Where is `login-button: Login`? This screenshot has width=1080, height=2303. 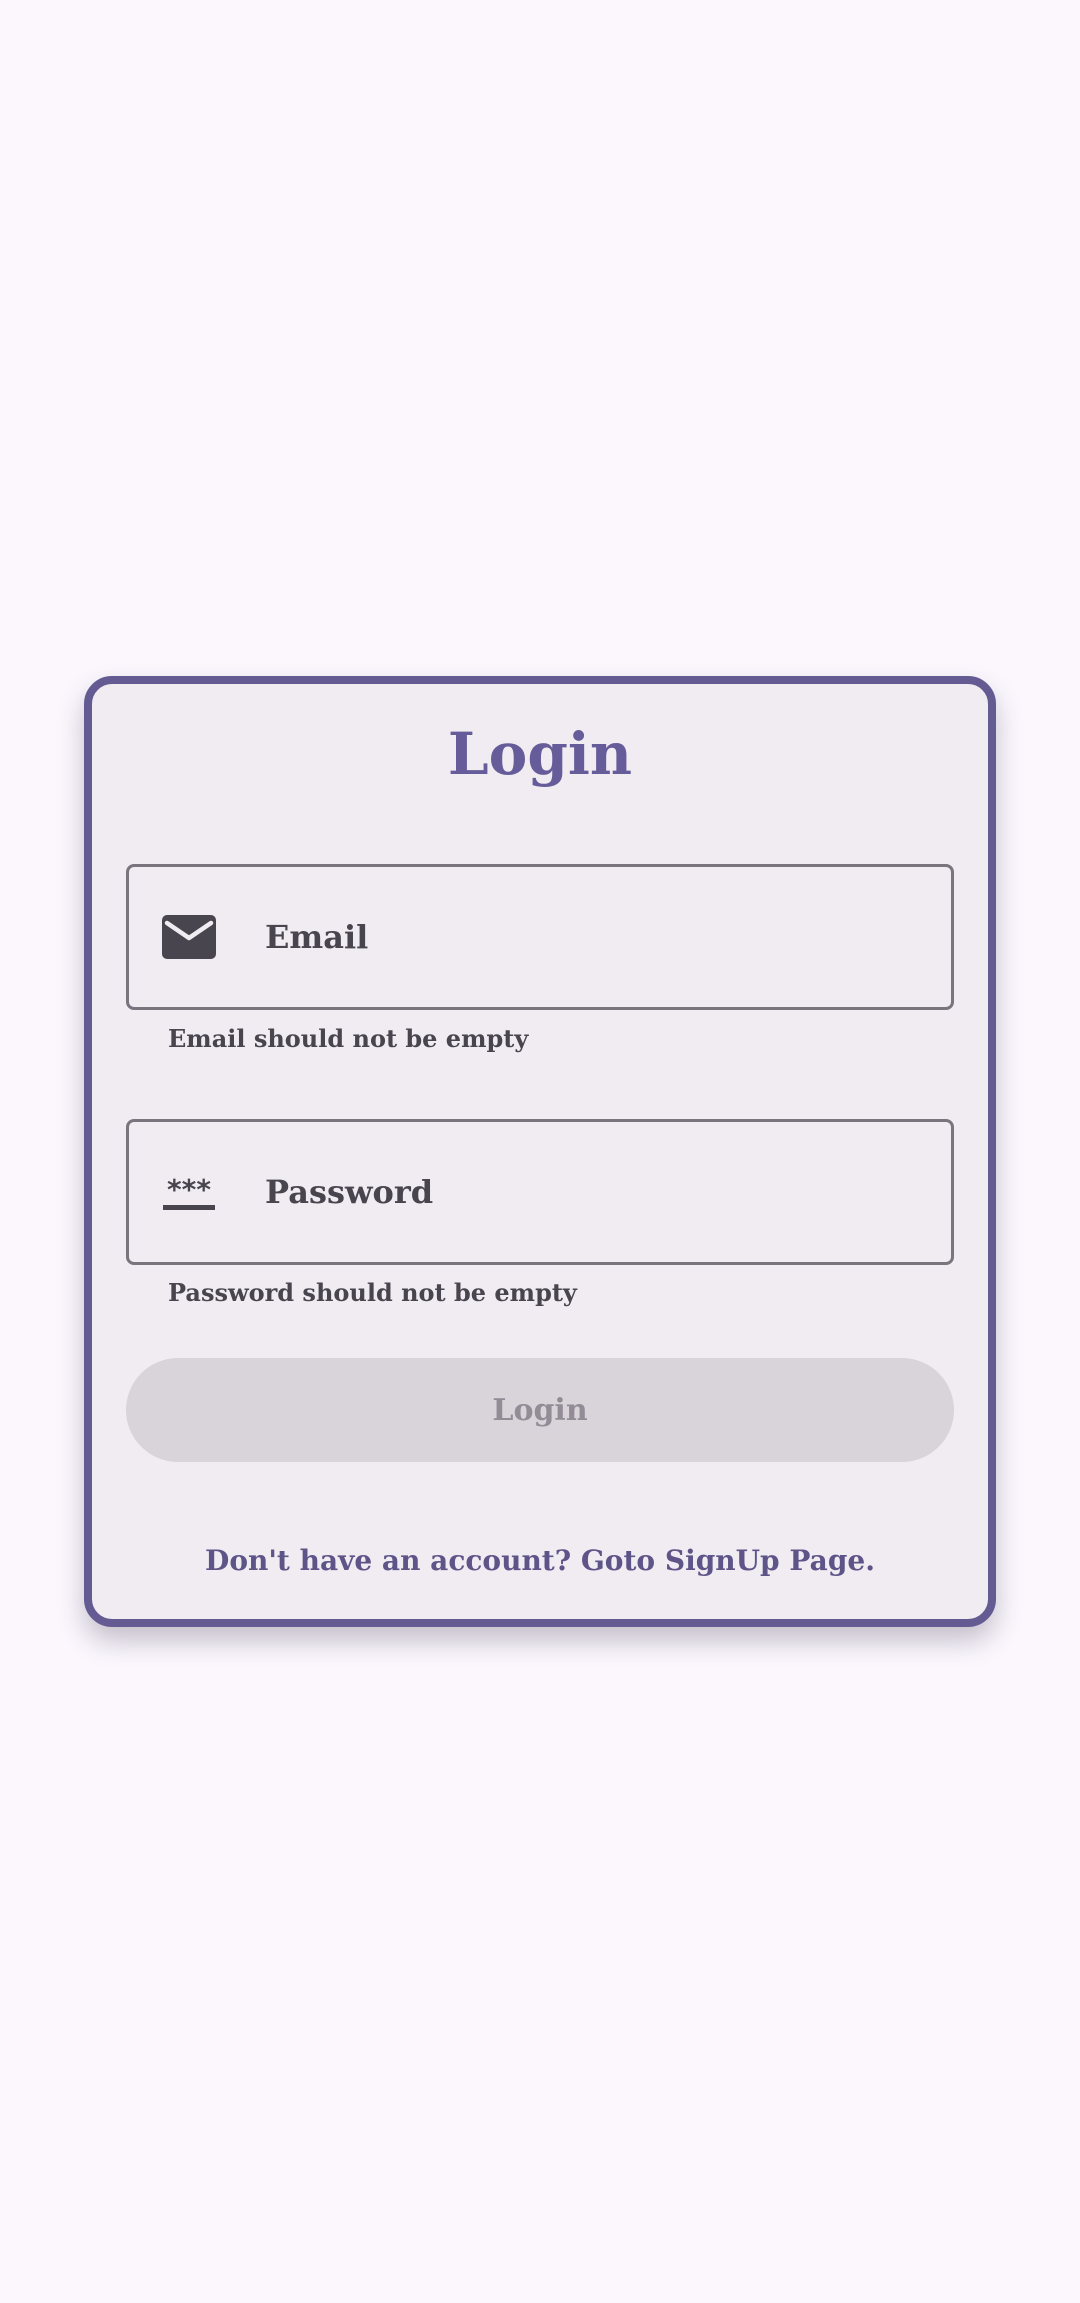
login-button: Login is located at coordinates (540, 1410).